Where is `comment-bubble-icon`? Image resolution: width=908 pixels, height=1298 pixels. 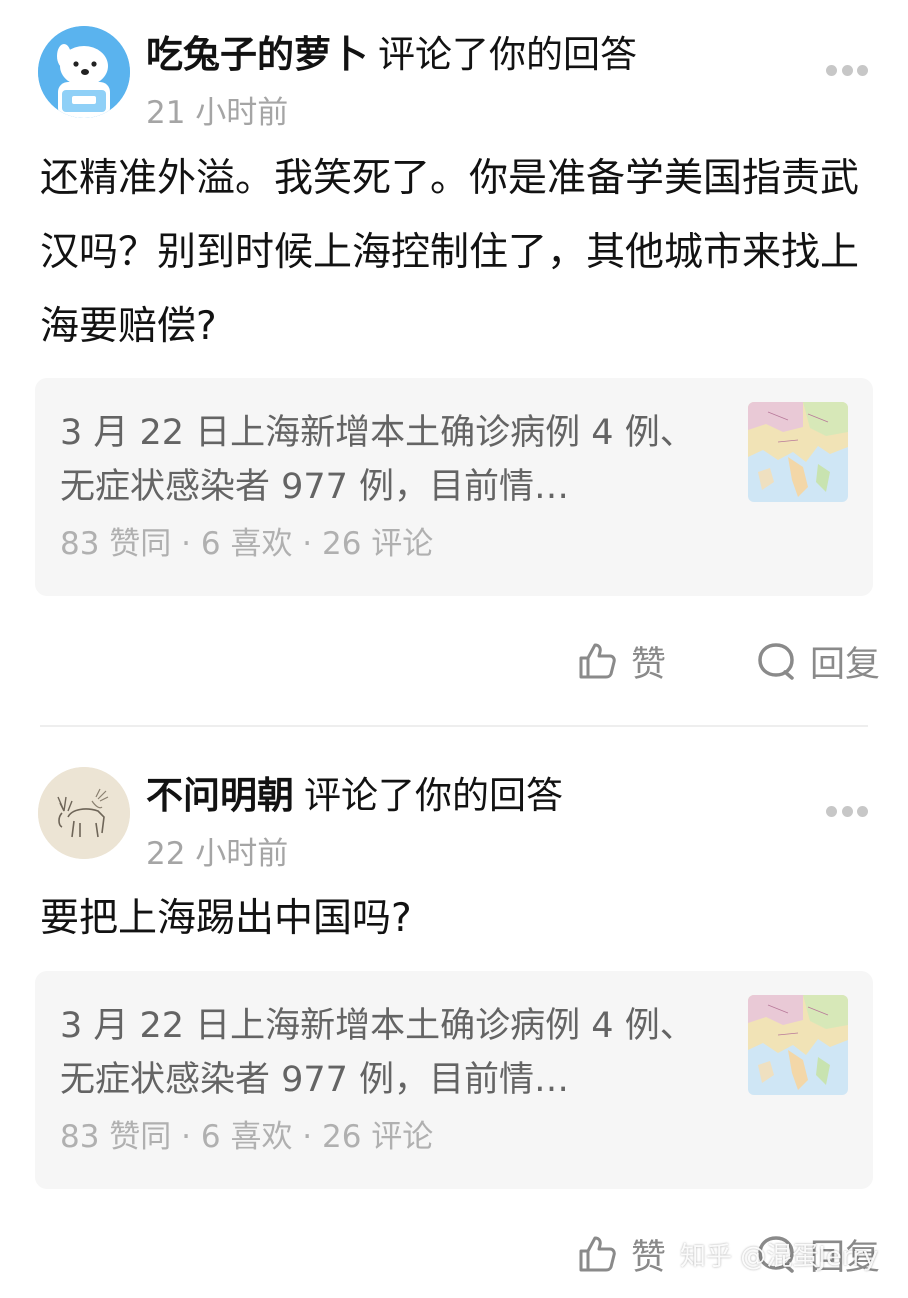
comment-bubble-icon is located at coordinates (776, 661).